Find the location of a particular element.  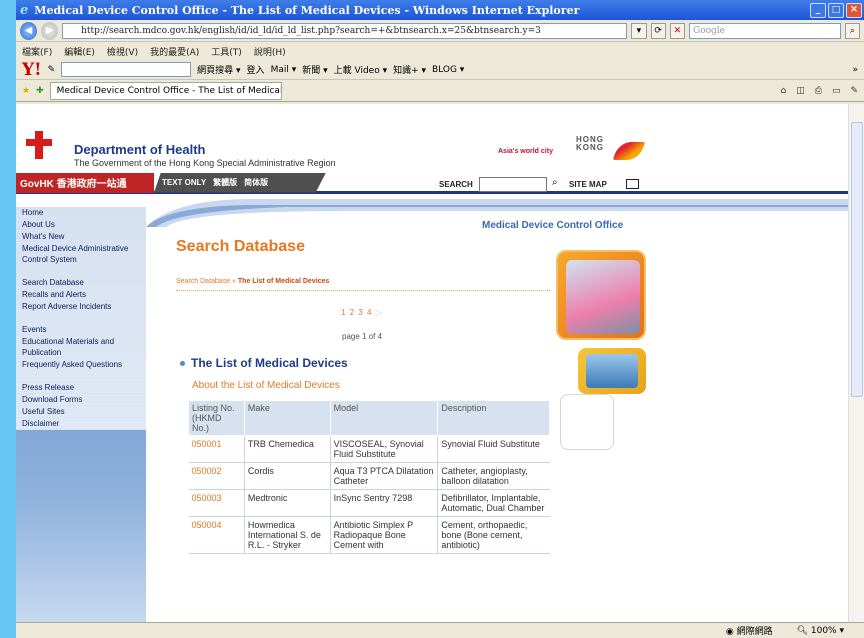

sidebar-item-disclaimer: Disclaimer is located at coordinates (81, 424).